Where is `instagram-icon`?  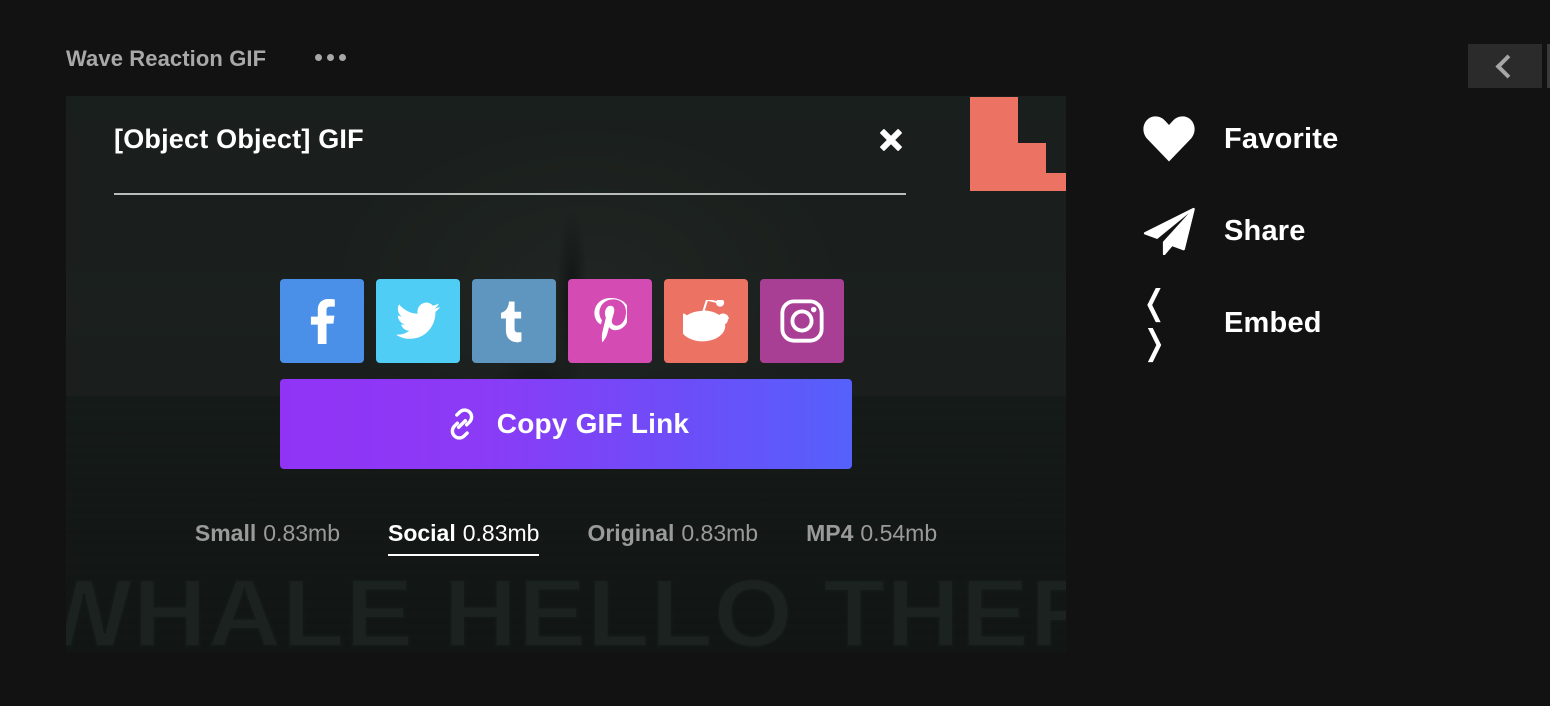 instagram-icon is located at coordinates (802, 321).